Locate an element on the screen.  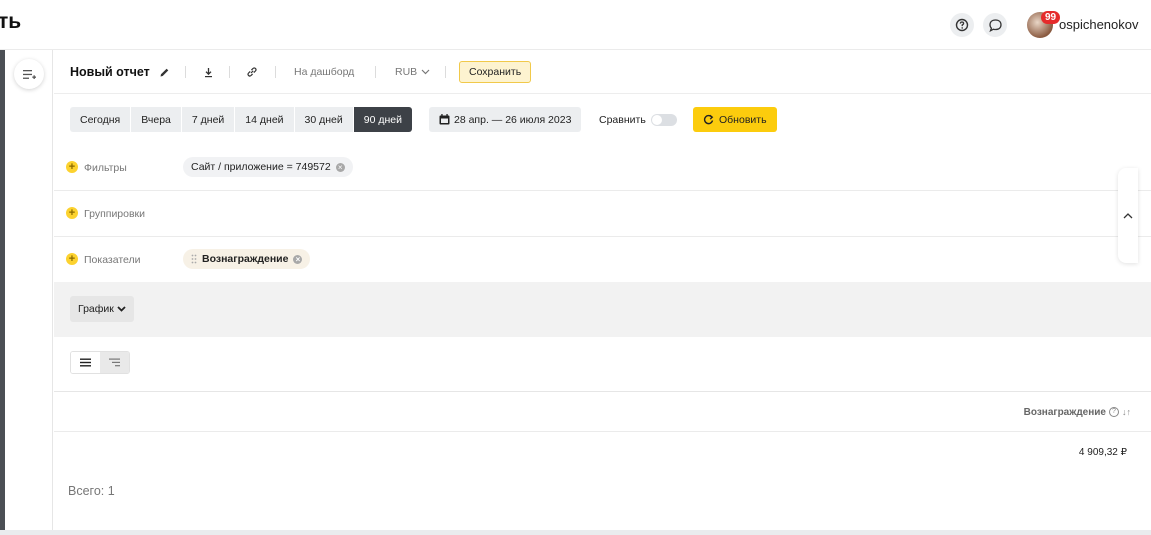
list-settings-icon is located at coordinates (29, 74).